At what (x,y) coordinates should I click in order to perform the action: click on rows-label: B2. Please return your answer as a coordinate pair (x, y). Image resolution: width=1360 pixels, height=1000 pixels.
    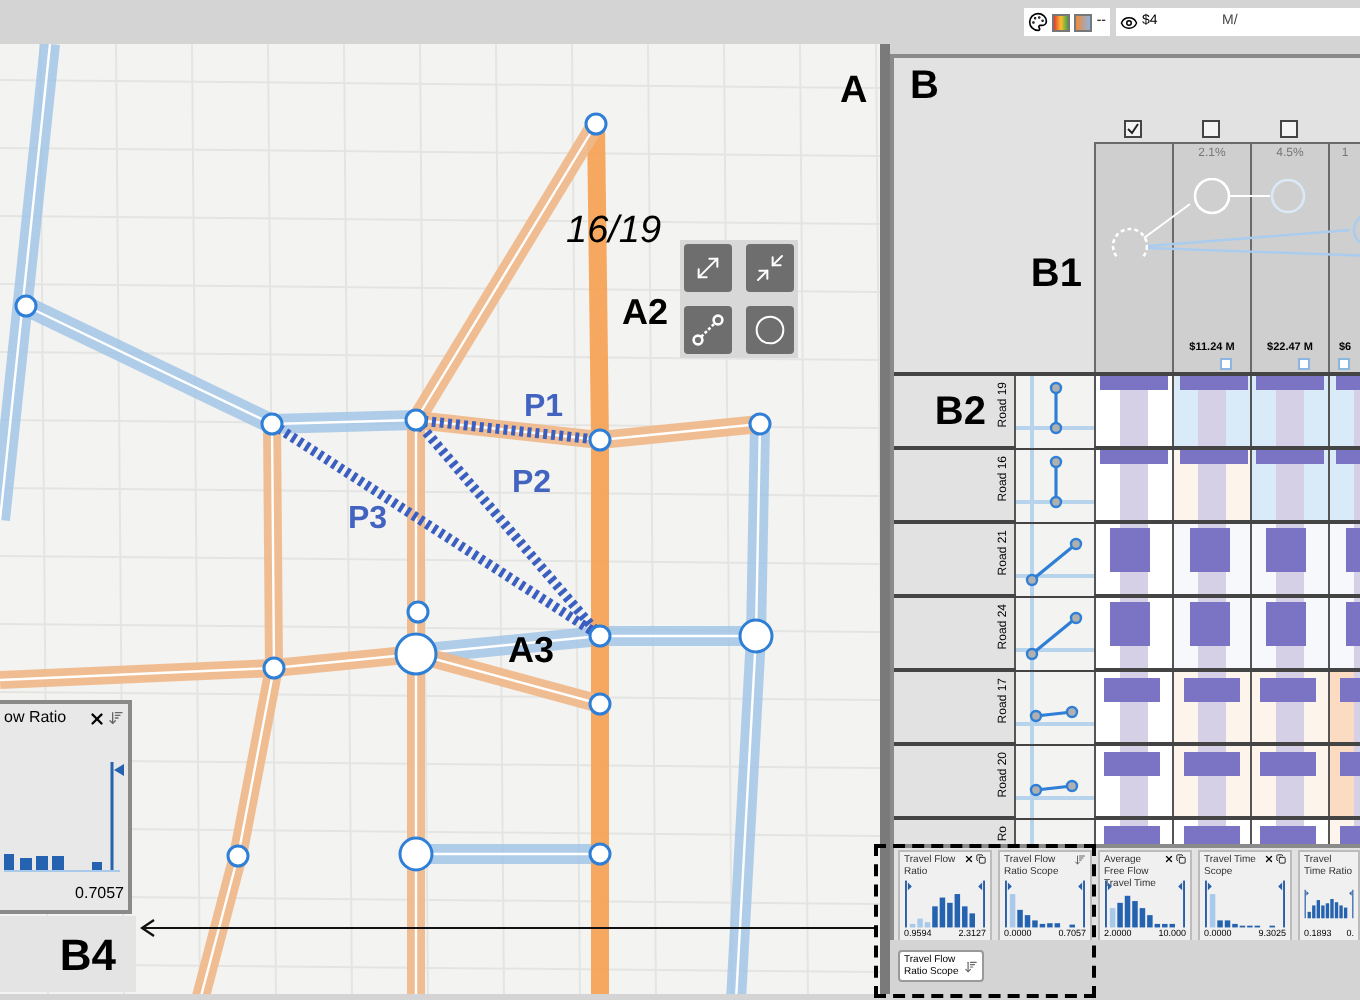
    Looking at the image, I should click on (960, 412).